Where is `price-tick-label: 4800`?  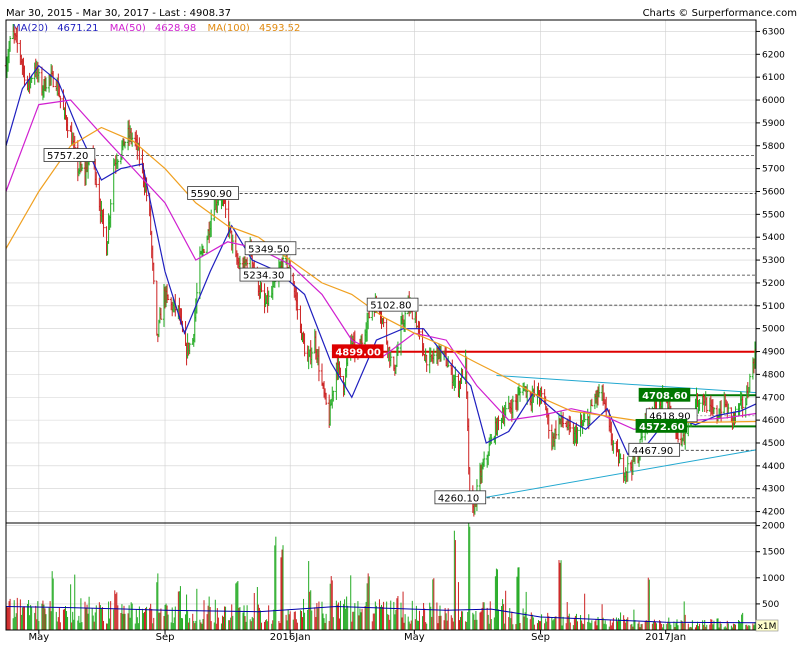 price-tick-label: 4800 is located at coordinates (773, 375).